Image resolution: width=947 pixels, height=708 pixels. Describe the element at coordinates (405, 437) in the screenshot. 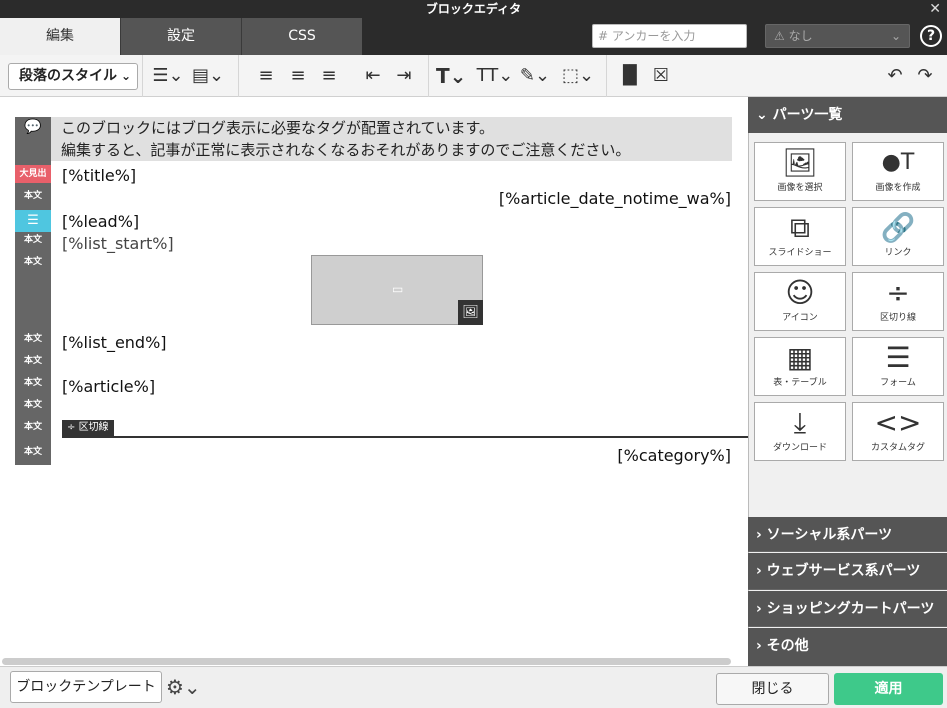

I see `divider-line` at that location.